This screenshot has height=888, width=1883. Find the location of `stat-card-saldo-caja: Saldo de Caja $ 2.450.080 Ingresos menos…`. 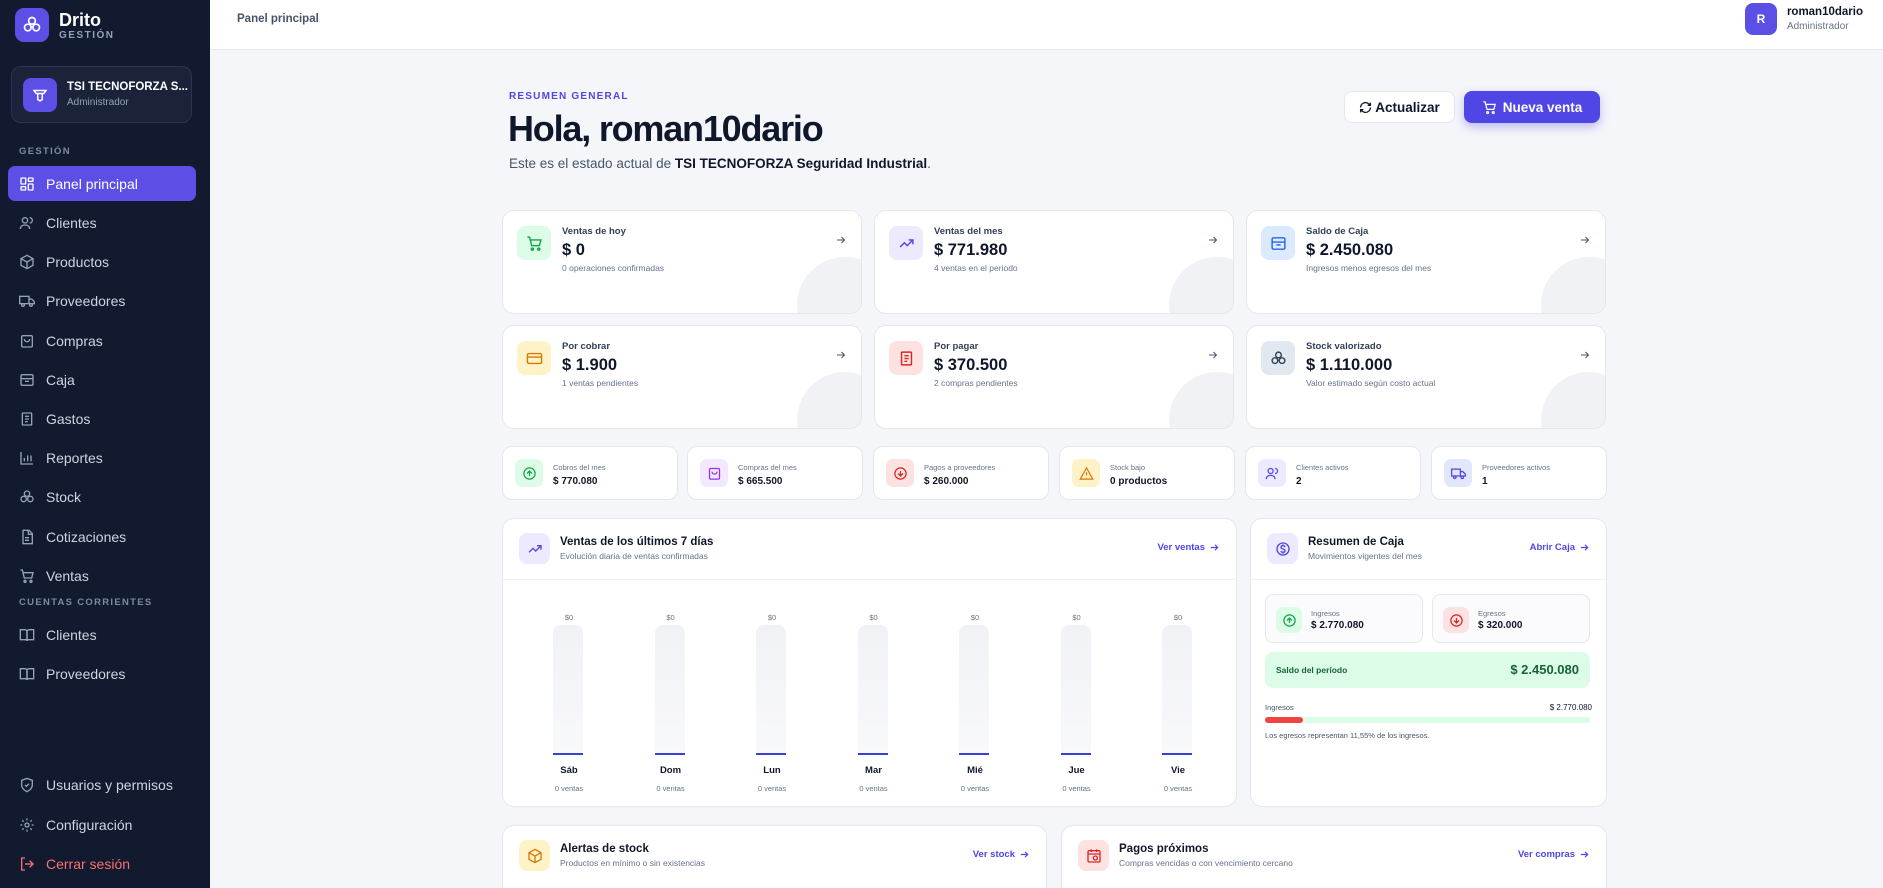

stat-card-saldo-caja: Saldo de Caja $ 2.450.080 Ingresos menos… is located at coordinates (1426, 262).